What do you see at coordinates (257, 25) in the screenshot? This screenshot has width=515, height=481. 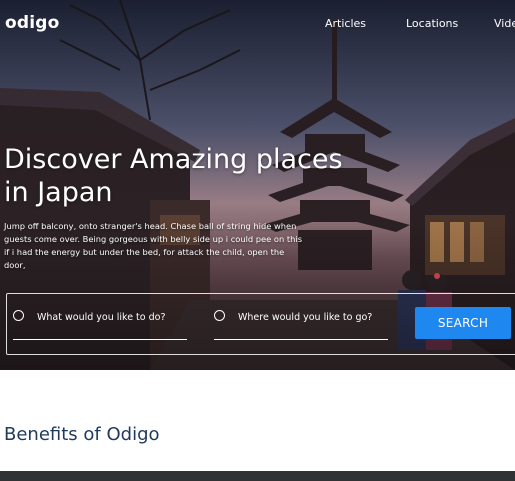 I see `main-nav: Articles Locations Vide` at bounding box center [257, 25].